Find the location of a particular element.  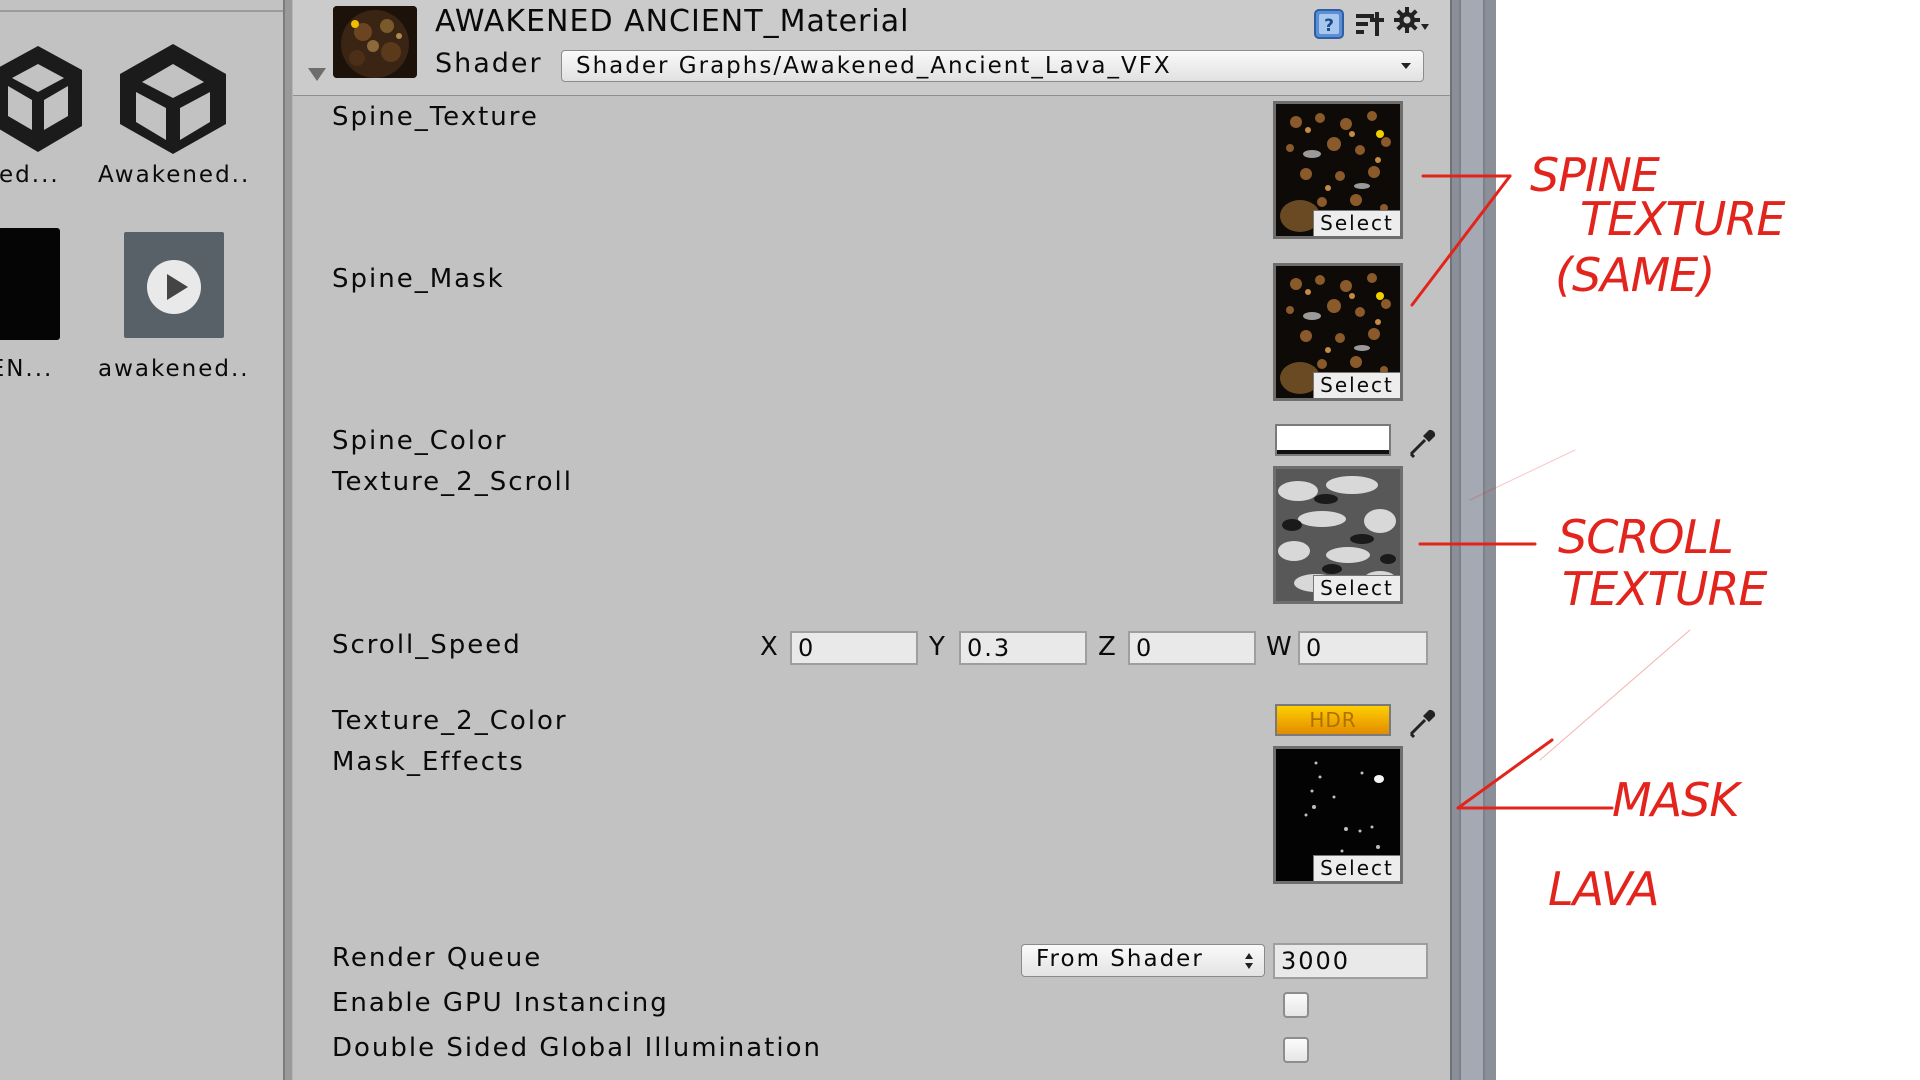

play-icon is located at coordinates (174, 287).